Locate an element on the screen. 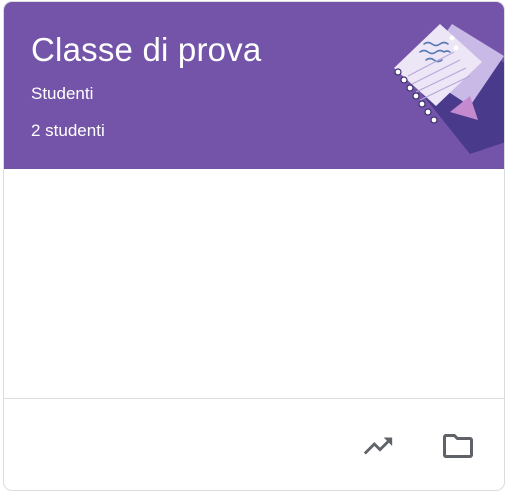 This screenshot has width=512, height=497. class-title: Classe di prova is located at coordinates (146, 50).